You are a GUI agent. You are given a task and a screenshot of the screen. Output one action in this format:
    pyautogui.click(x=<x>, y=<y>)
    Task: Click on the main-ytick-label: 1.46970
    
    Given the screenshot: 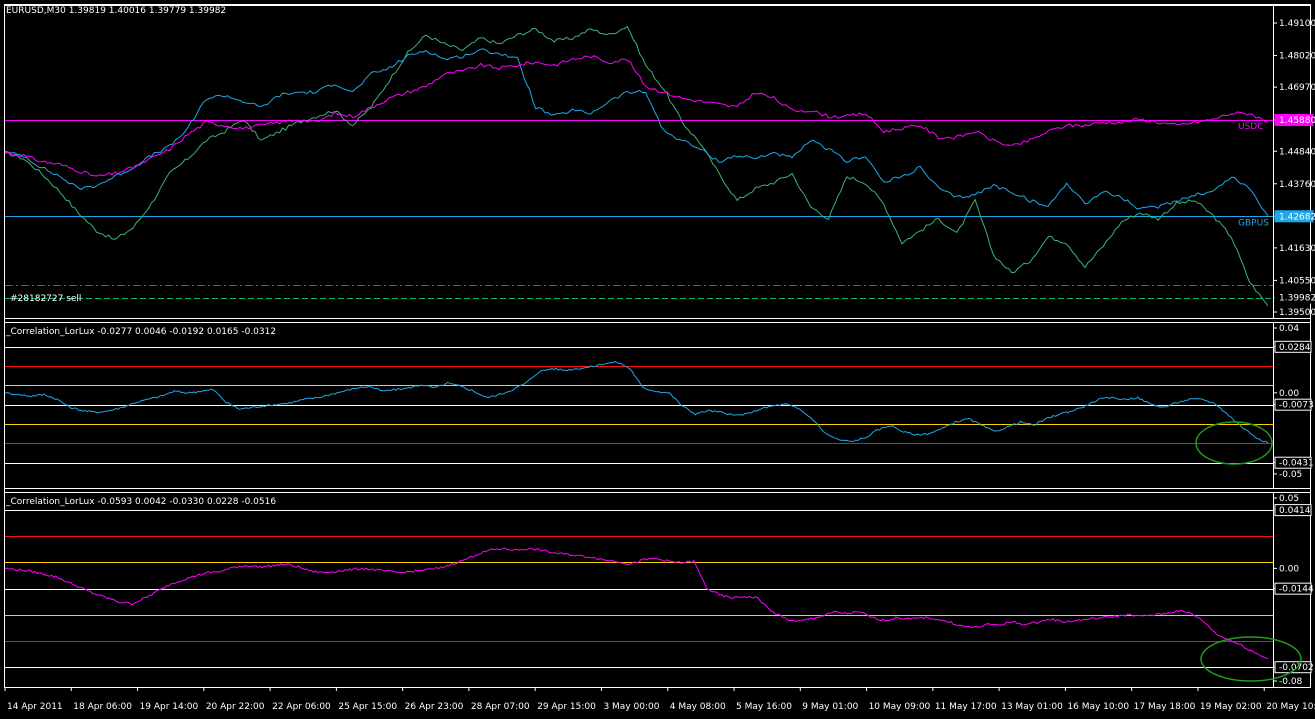 What is the action you would take?
    pyautogui.click(x=1297, y=88)
    